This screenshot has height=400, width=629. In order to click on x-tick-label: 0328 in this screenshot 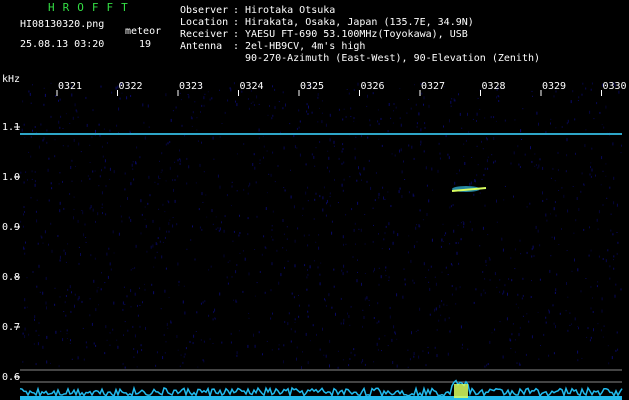, I will do `click(494, 86)`.